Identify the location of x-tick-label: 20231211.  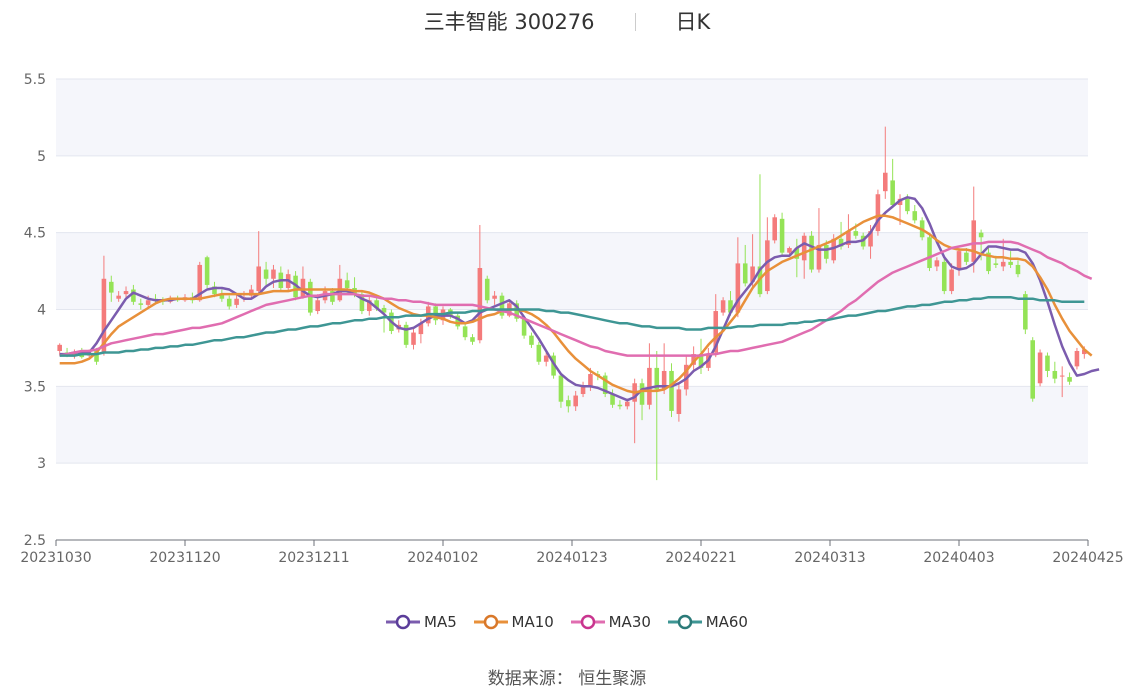
(313, 558).